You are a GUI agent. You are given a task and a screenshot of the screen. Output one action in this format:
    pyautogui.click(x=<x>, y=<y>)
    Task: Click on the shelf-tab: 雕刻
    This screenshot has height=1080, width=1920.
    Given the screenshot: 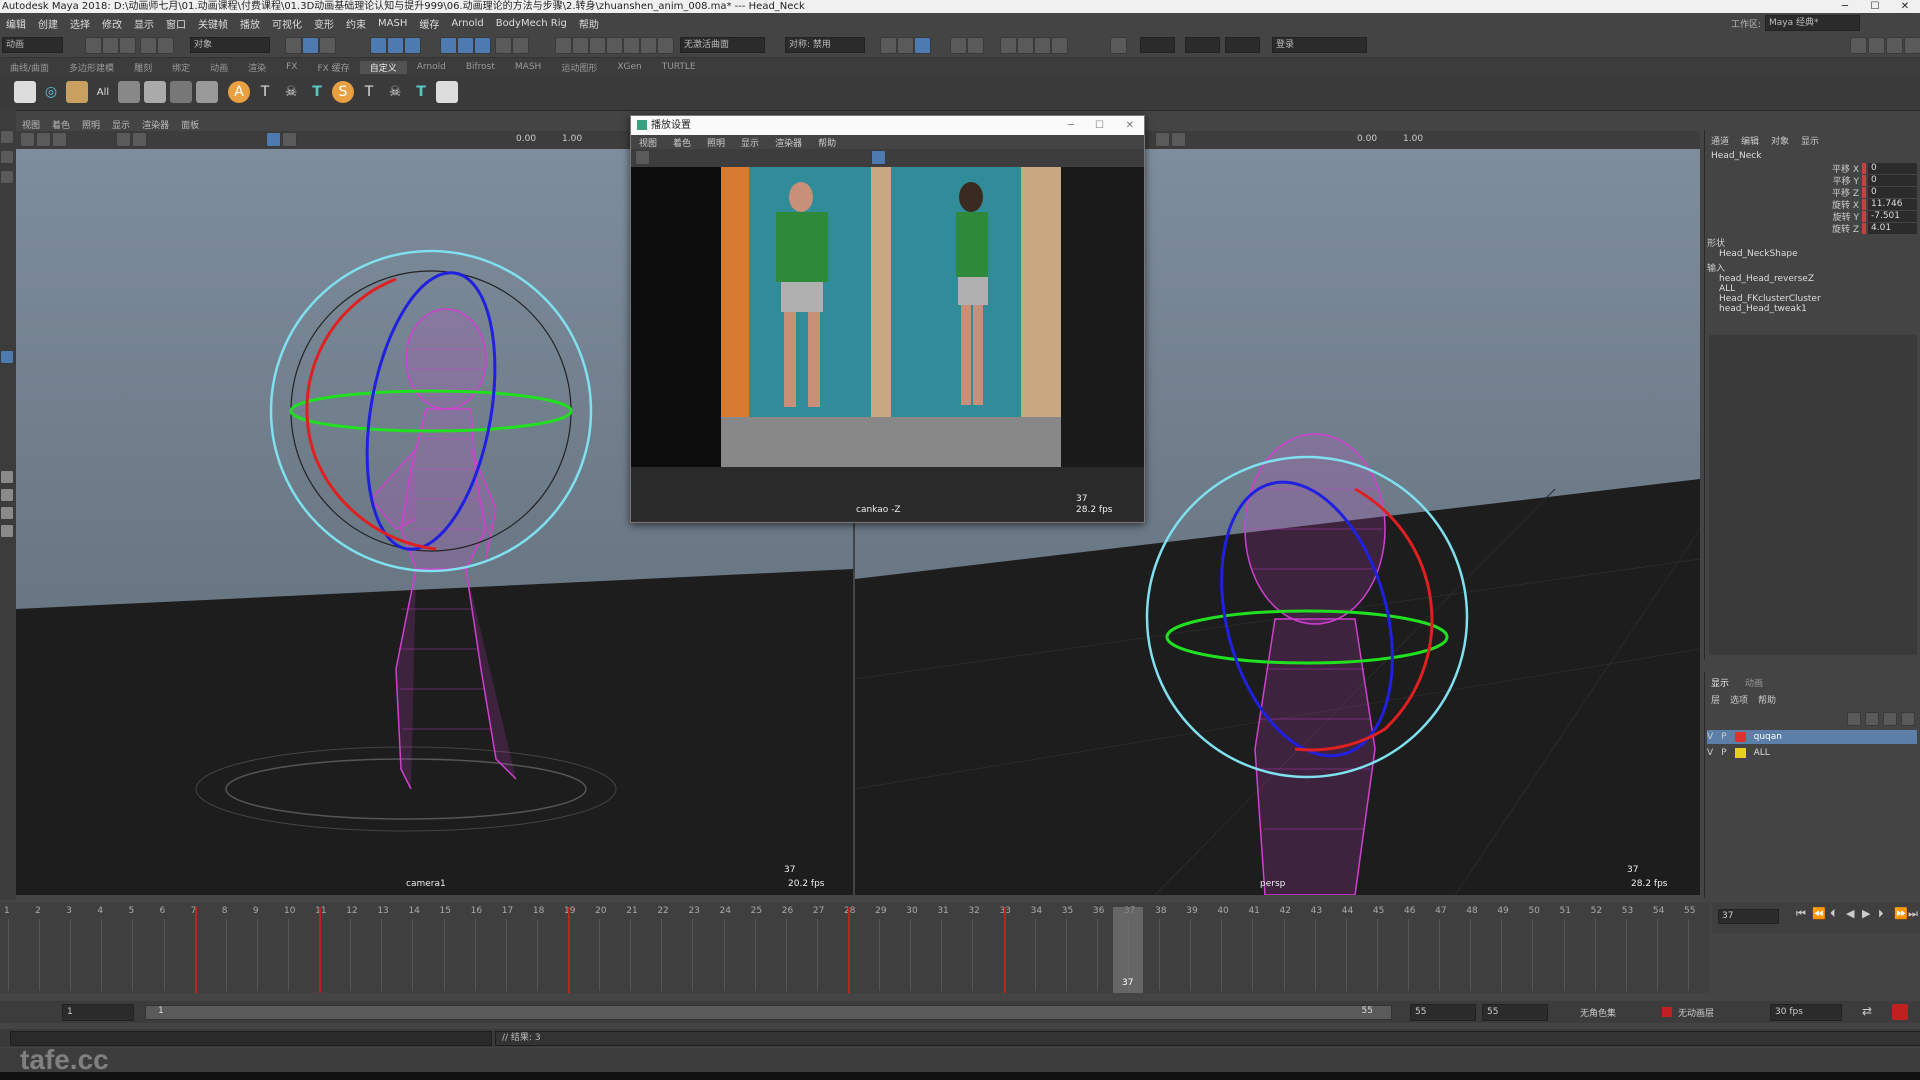 What is the action you would take?
    pyautogui.click(x=143, y=67)
    